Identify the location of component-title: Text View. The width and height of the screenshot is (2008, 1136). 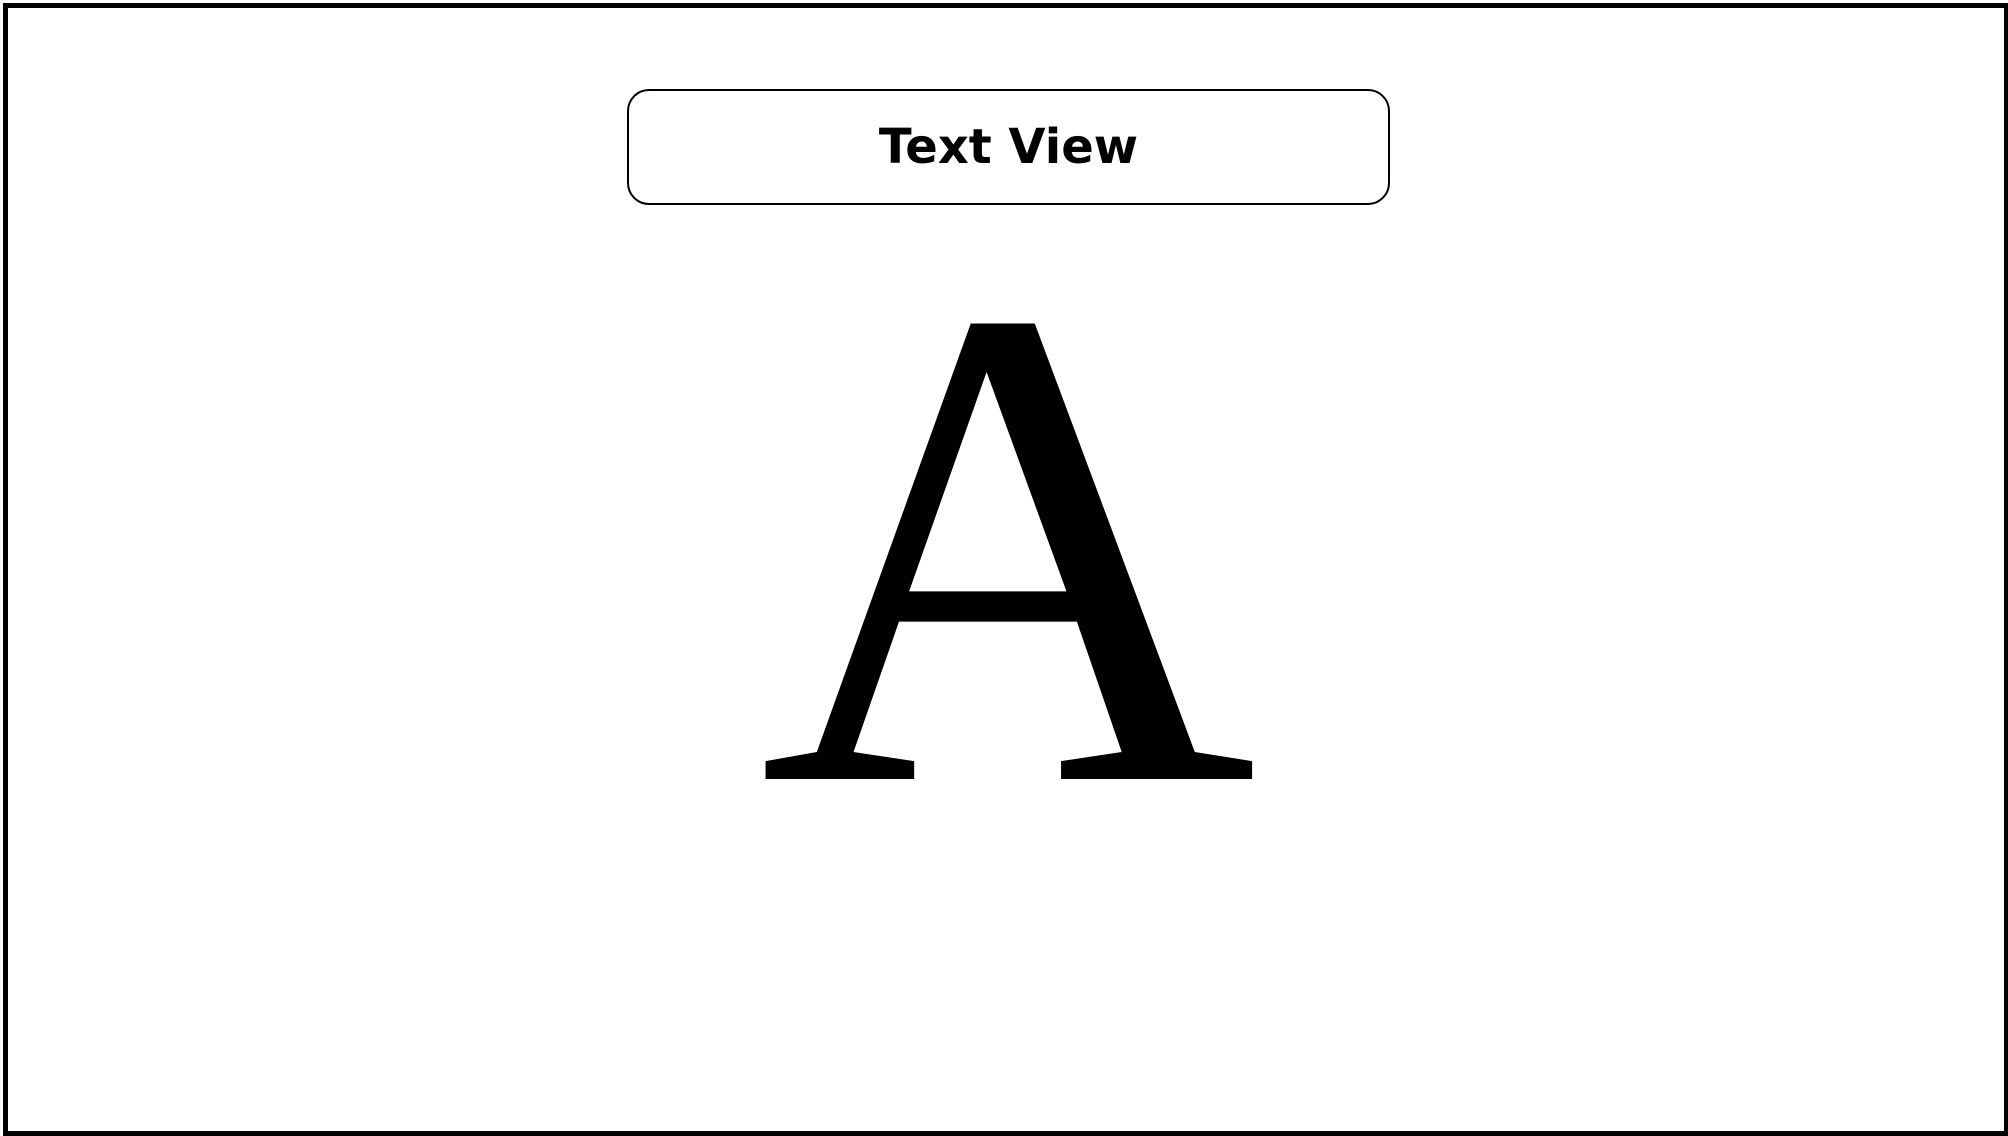
(1008, 147).